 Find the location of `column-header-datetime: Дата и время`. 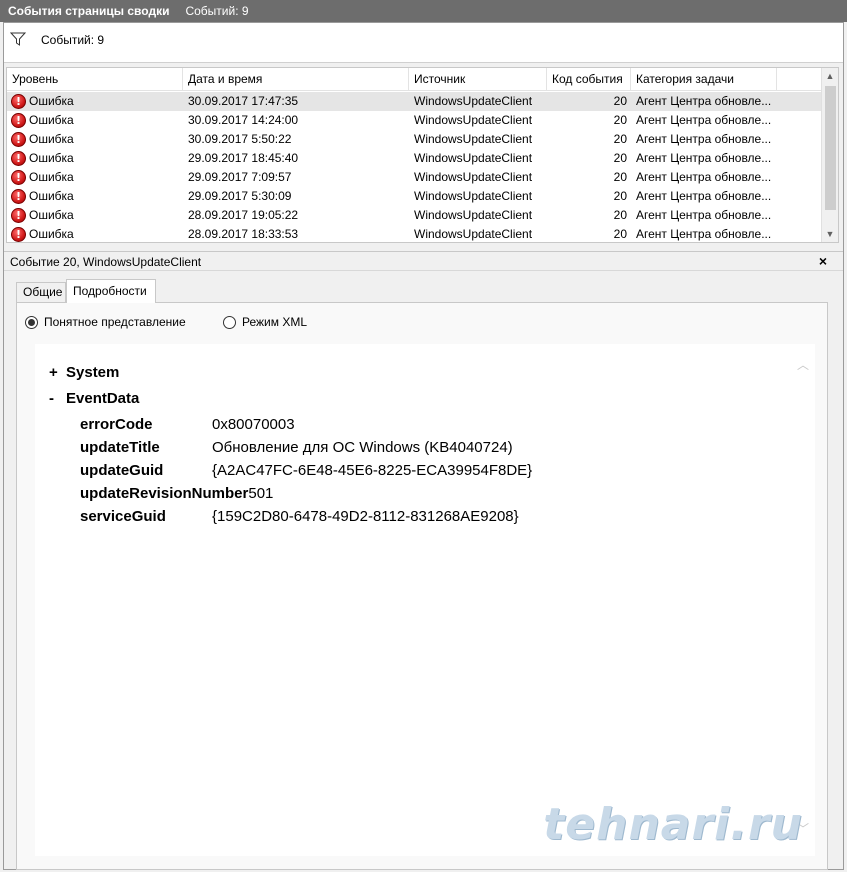

column-header-datetime: Дата и время is located at coordinates (296, 79).